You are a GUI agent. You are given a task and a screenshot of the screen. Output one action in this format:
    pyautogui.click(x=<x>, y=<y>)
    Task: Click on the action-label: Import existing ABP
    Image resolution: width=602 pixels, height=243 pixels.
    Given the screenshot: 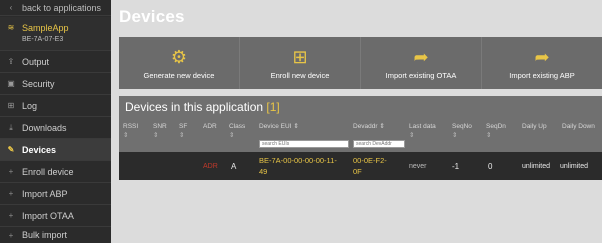 What is the action you would take?
    pyautogui.click(x=542, y=75)
    